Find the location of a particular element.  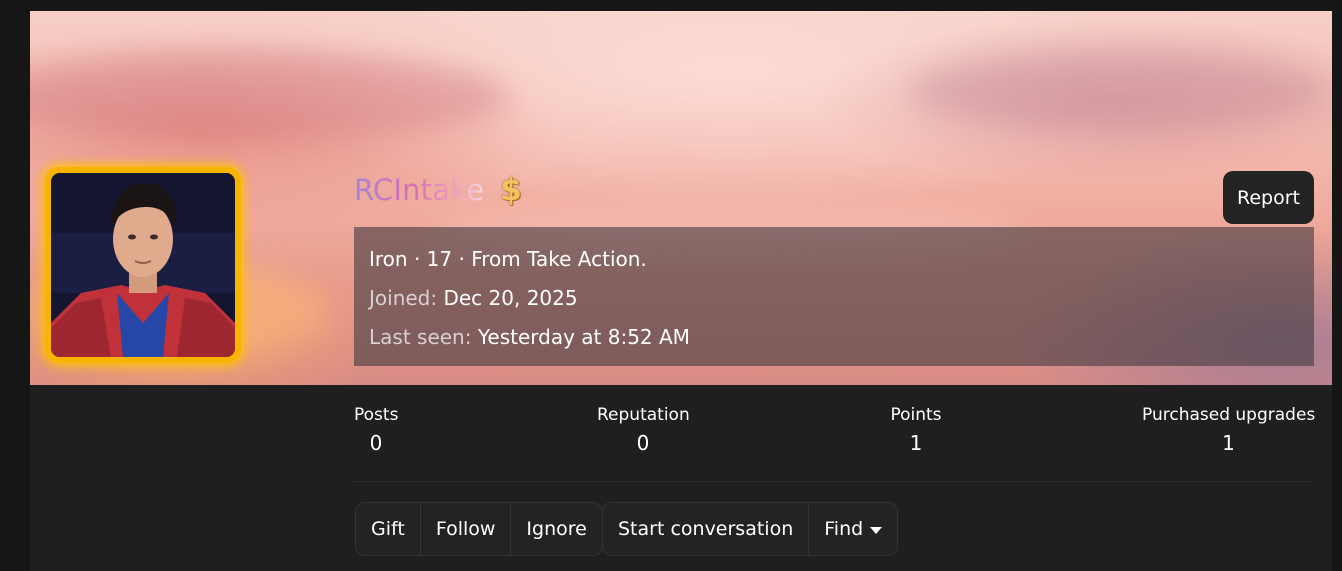

last-seen-value: Yesterday at 8:52 AM is located at coordinates (583, 337).